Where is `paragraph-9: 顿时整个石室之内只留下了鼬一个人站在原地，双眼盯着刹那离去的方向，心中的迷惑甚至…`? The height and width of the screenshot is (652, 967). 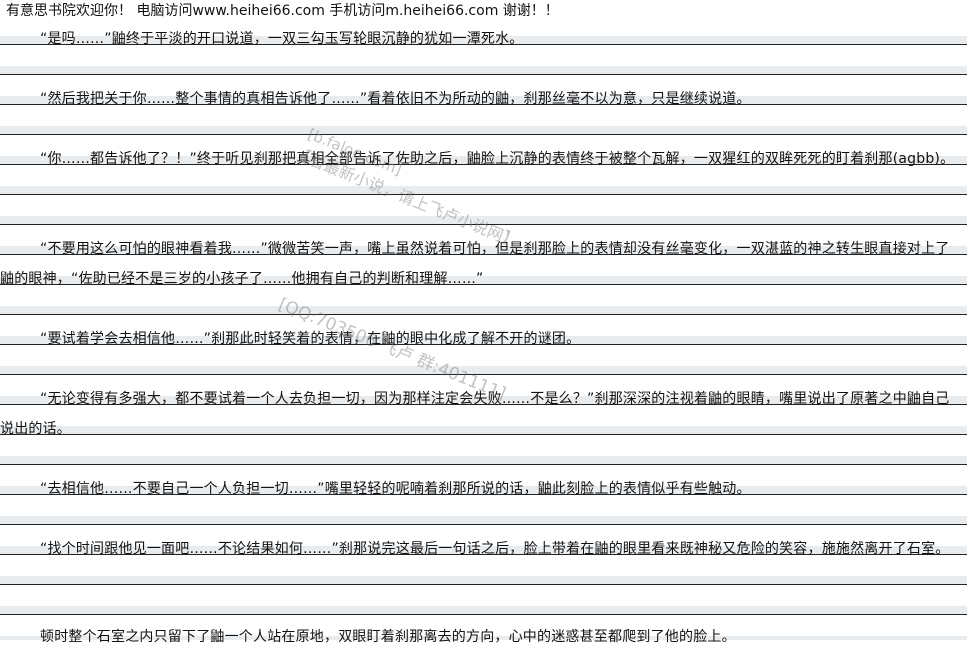
paragraph-9: 顿时整个石室之内只留下了鼬一个人站在原地，双眼盯着刹那离去的方向，心中的迷惑甚至… is located at coordinates (388, 637).